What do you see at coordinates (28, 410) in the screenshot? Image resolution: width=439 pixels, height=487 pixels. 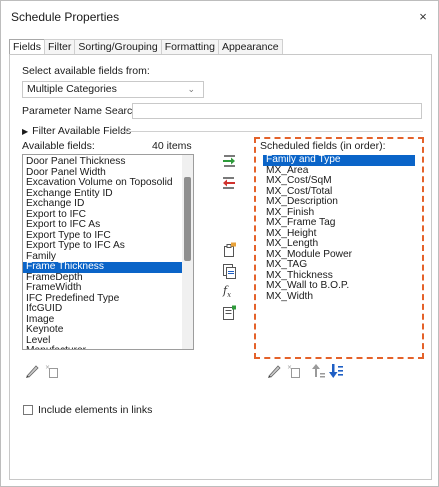 I see `include-links-checkbox` at bounding box center [28, 410].